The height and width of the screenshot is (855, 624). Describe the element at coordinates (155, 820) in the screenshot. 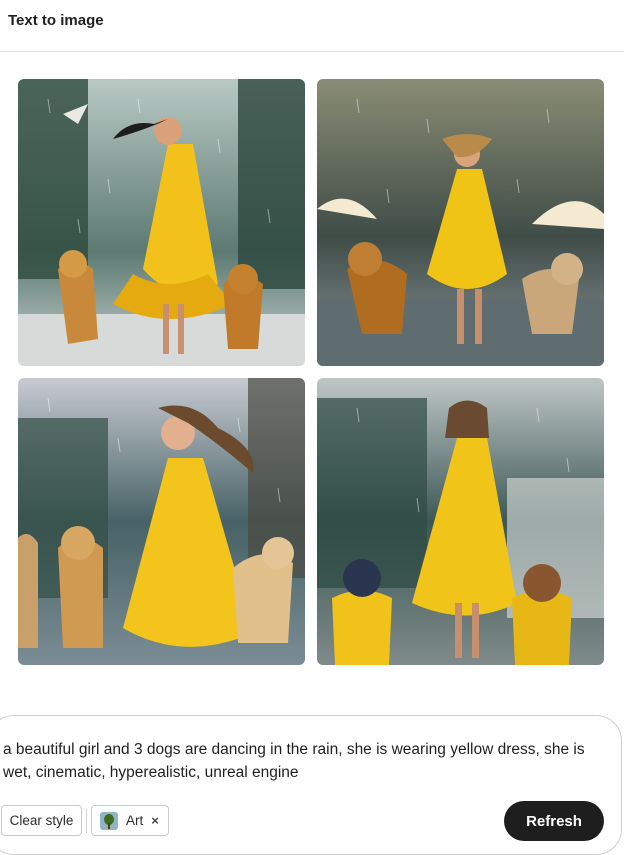

I see `close-icon: ×` at that location.